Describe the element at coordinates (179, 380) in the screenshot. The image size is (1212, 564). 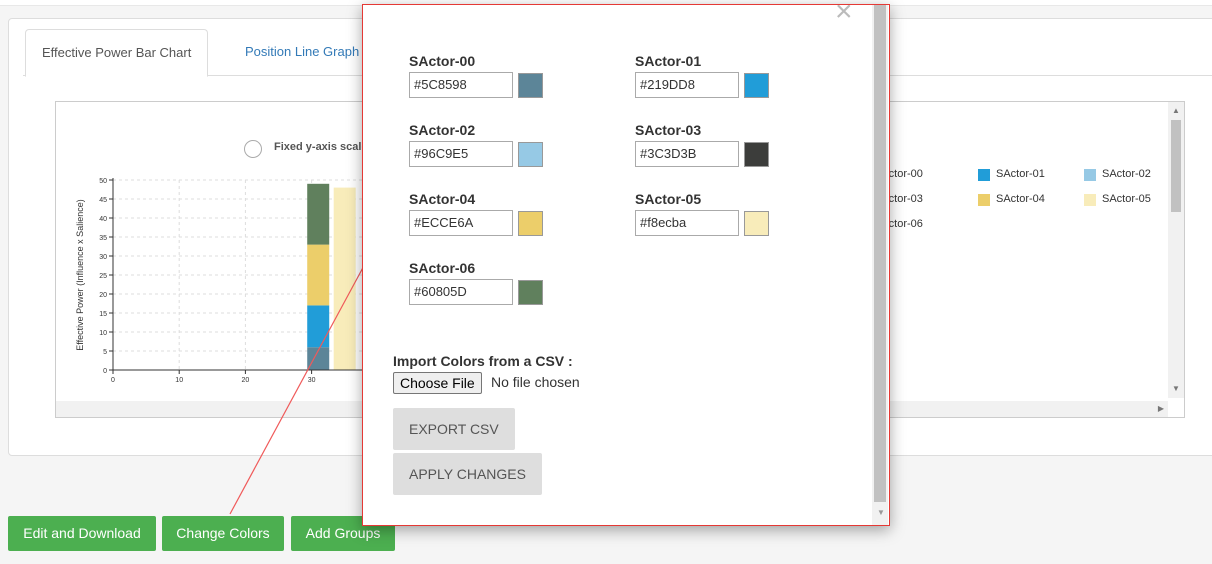
I see `x-tick-label: 10` at that location.